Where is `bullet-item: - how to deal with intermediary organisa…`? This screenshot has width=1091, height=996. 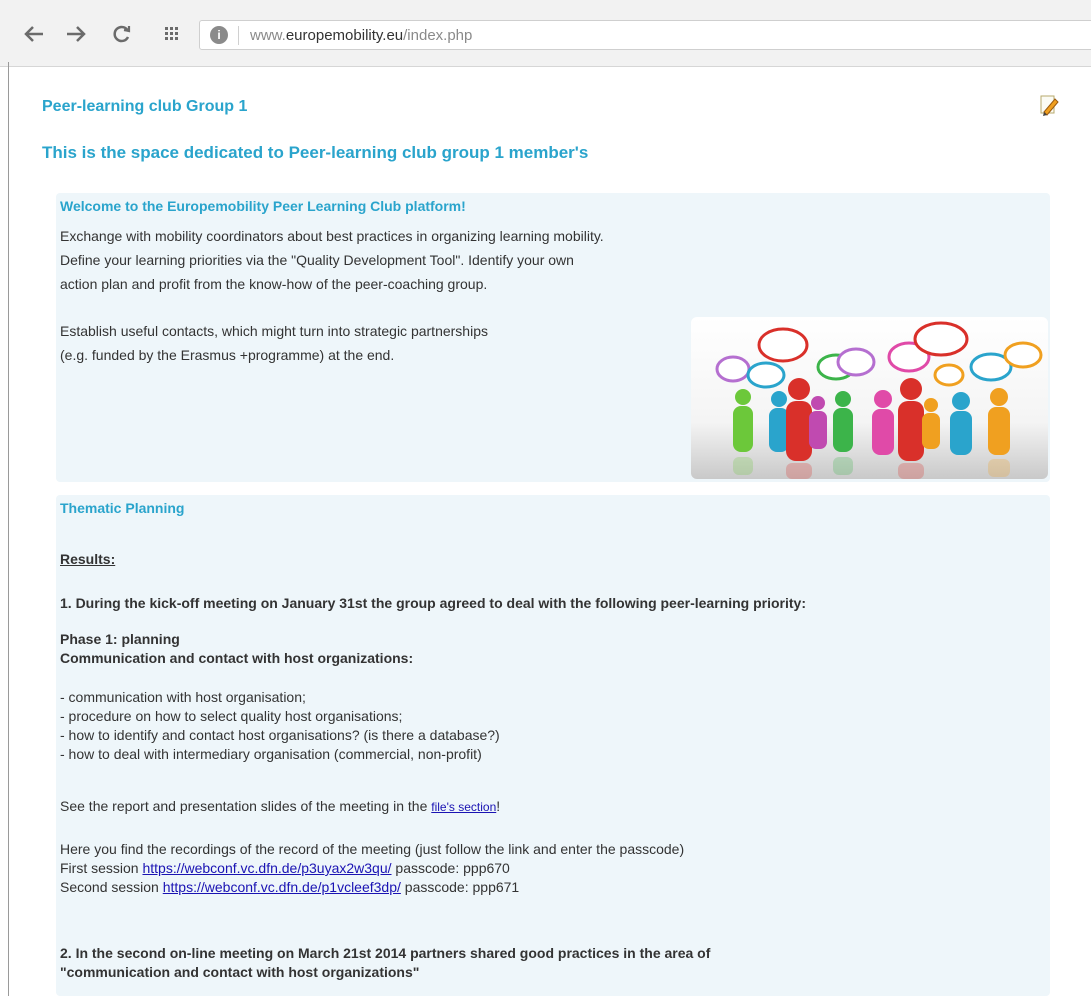 bullet-item: - how to deal with intermediary organisa… is located at coordinates (271, 754).